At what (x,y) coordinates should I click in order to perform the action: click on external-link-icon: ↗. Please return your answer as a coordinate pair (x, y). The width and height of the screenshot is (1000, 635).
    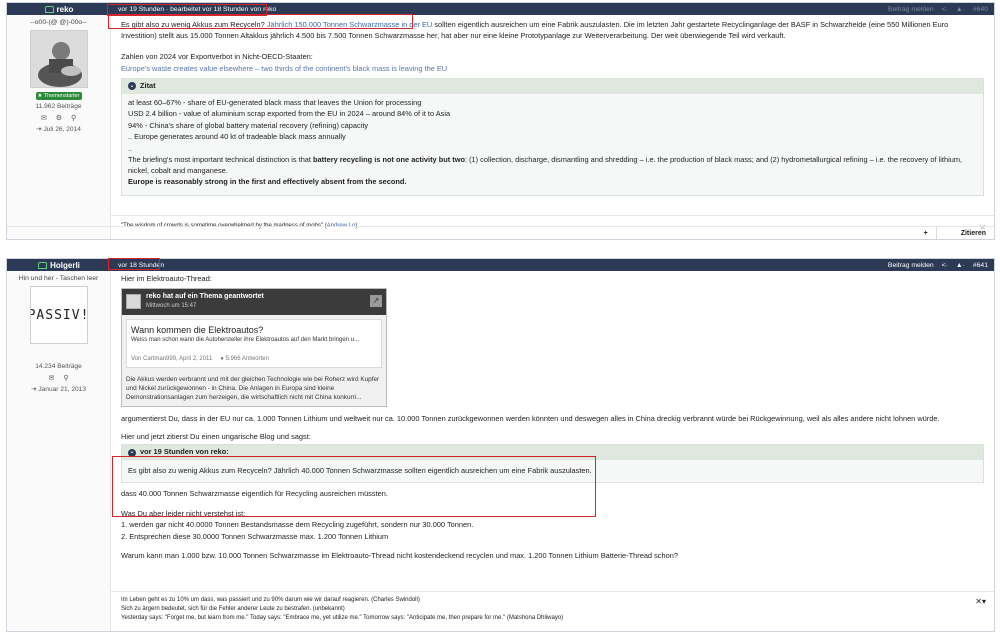
    Looking at the image, I should click on (376, 300).